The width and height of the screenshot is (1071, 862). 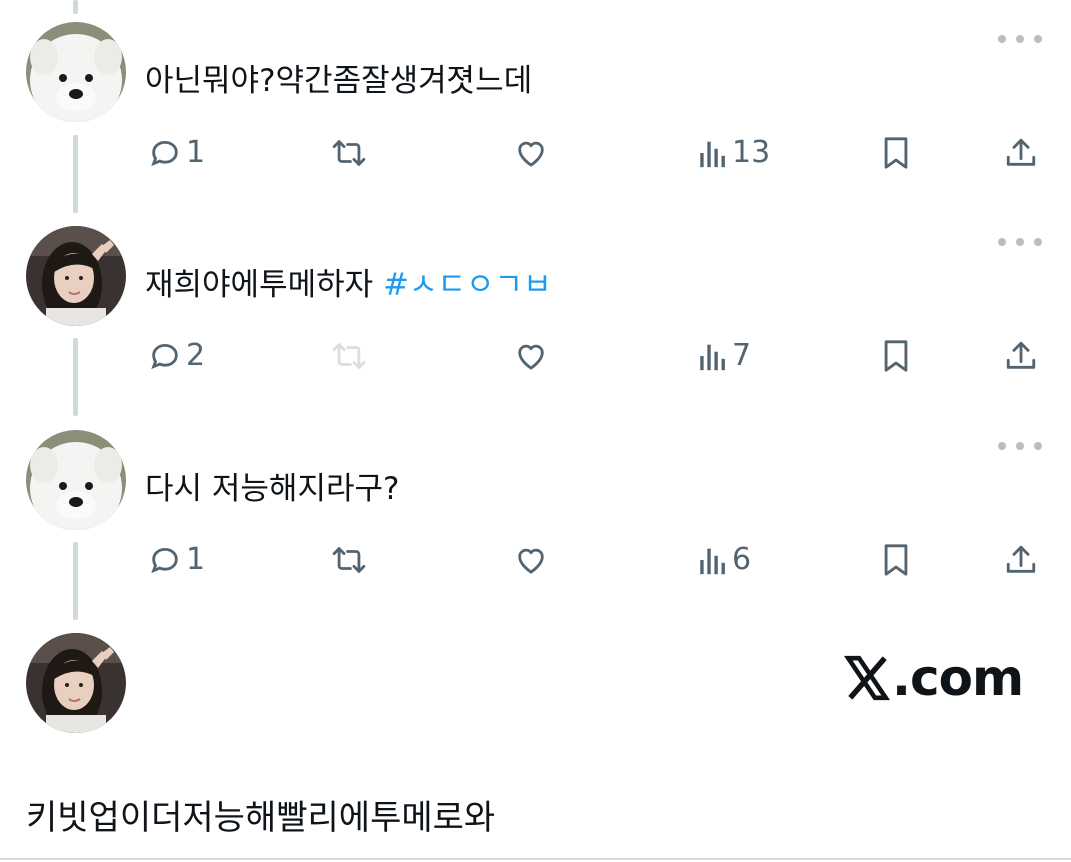 I want to click on views-count: 7, so click(x=742, y=355).